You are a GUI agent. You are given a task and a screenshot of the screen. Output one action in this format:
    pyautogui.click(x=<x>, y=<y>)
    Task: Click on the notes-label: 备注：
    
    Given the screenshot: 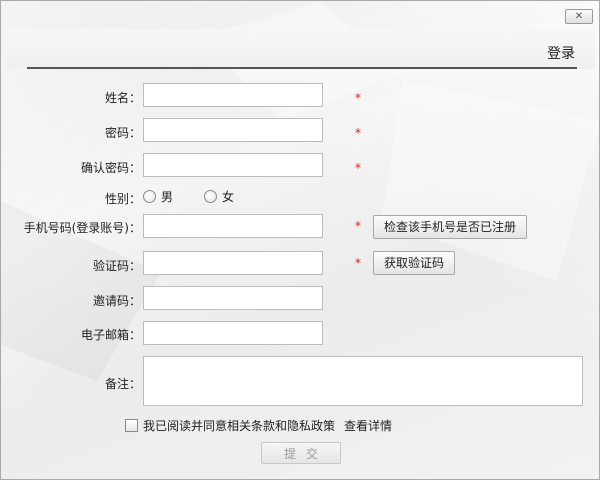 What is the action you would take?
    pyautogui.click(x=122, y=384)
    